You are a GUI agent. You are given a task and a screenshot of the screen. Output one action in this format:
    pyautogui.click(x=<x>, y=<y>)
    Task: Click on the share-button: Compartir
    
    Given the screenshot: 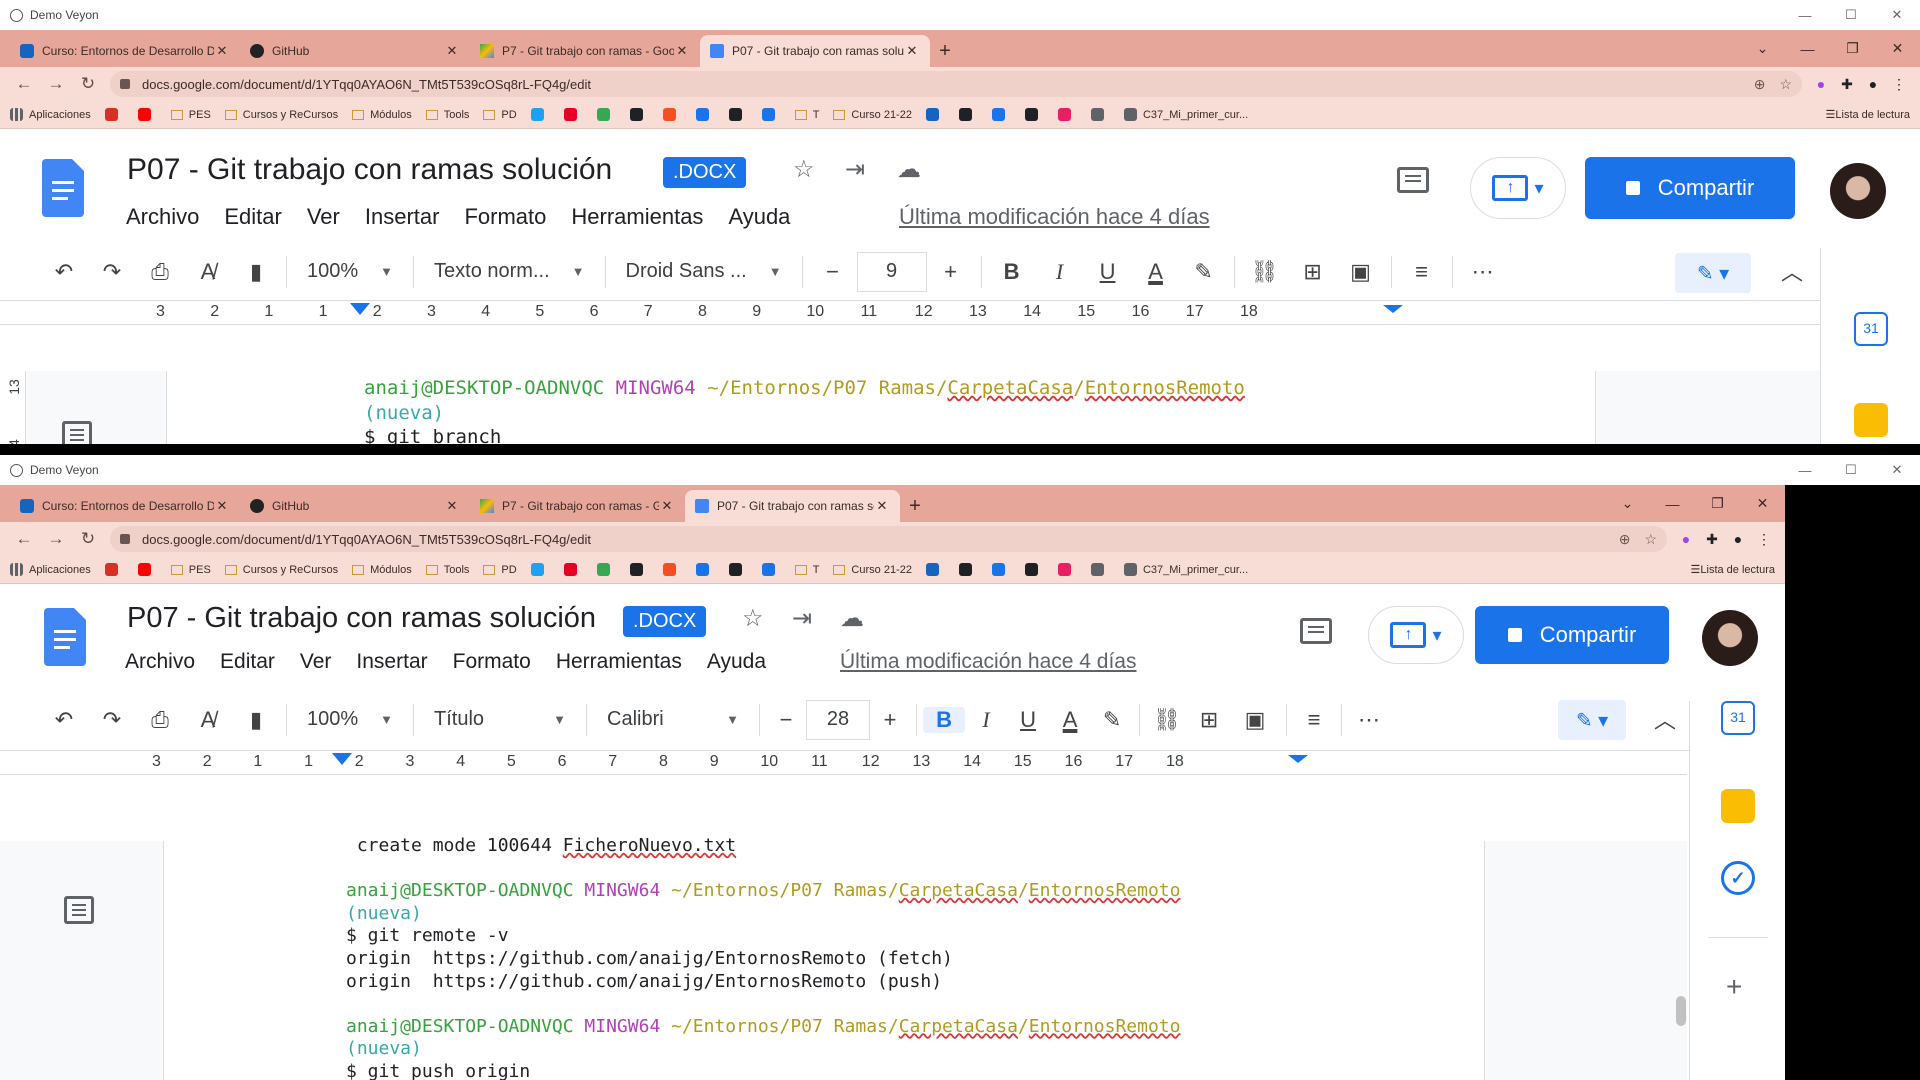 What is the action you would take?
    pyautogui.click(x=1572, y=635)
    